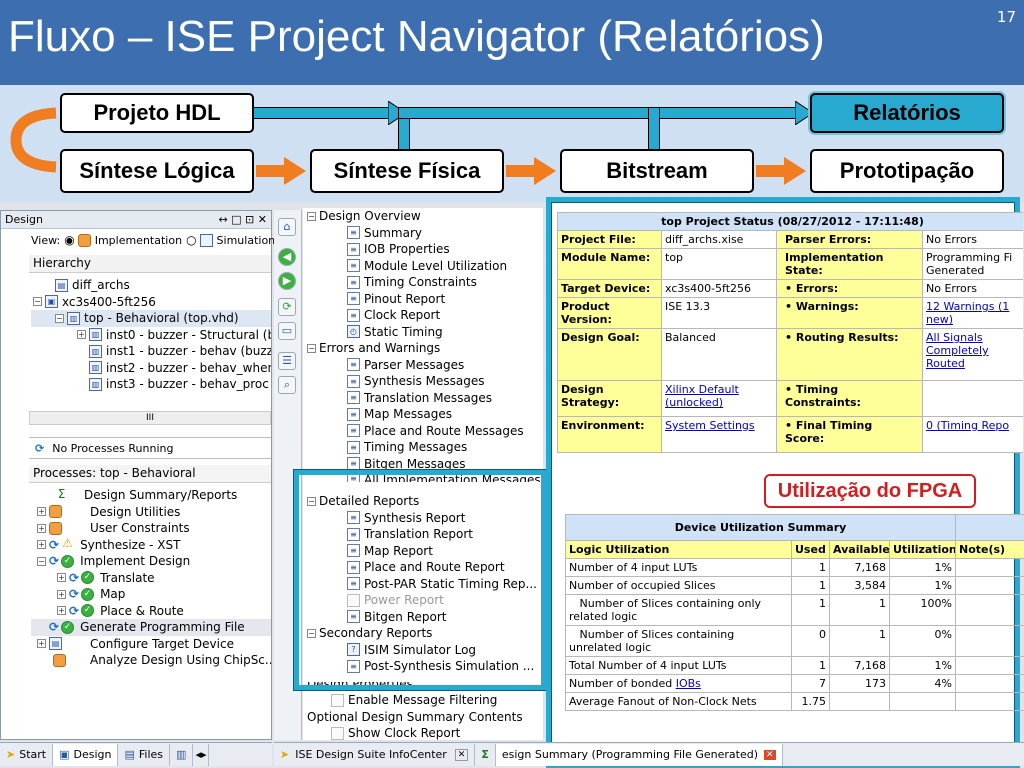 The height and width of the screenshot is (768, 1024). What do you see at coordinates (27, 754) in the screenshot?
I see `tab-start: ➤ Start` at bounding box center [27, 754].